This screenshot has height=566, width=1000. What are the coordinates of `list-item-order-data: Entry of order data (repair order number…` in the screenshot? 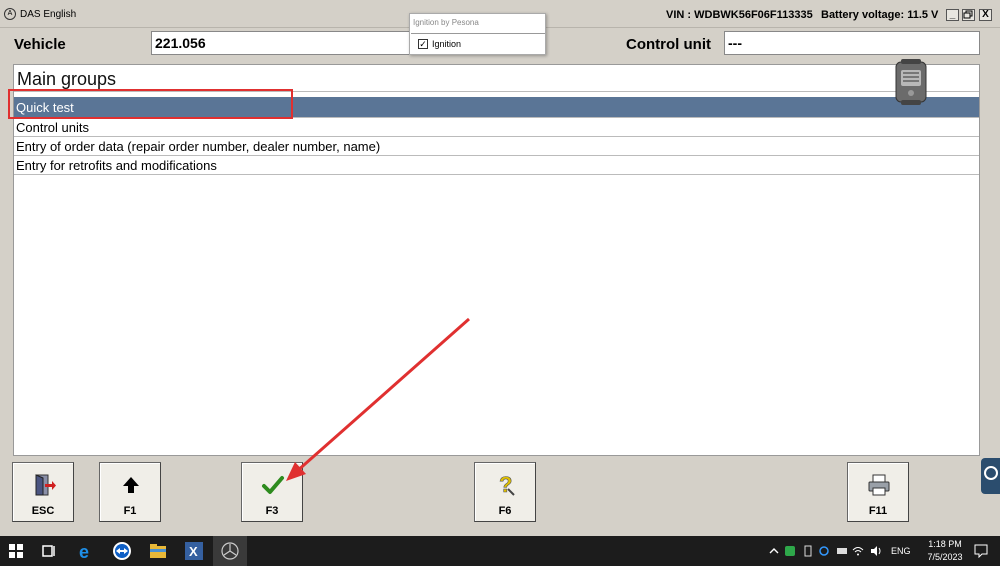 It's located at (496, 146).